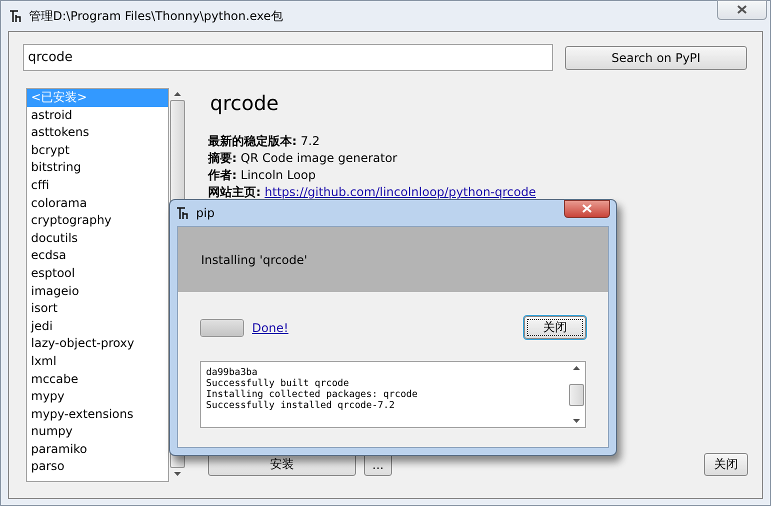 This screenshot has width=771, height=506. What do you see at coordinates (97, 397) in the screenshot?
I see `package-item: mypy` at bounding box center [97, 397].